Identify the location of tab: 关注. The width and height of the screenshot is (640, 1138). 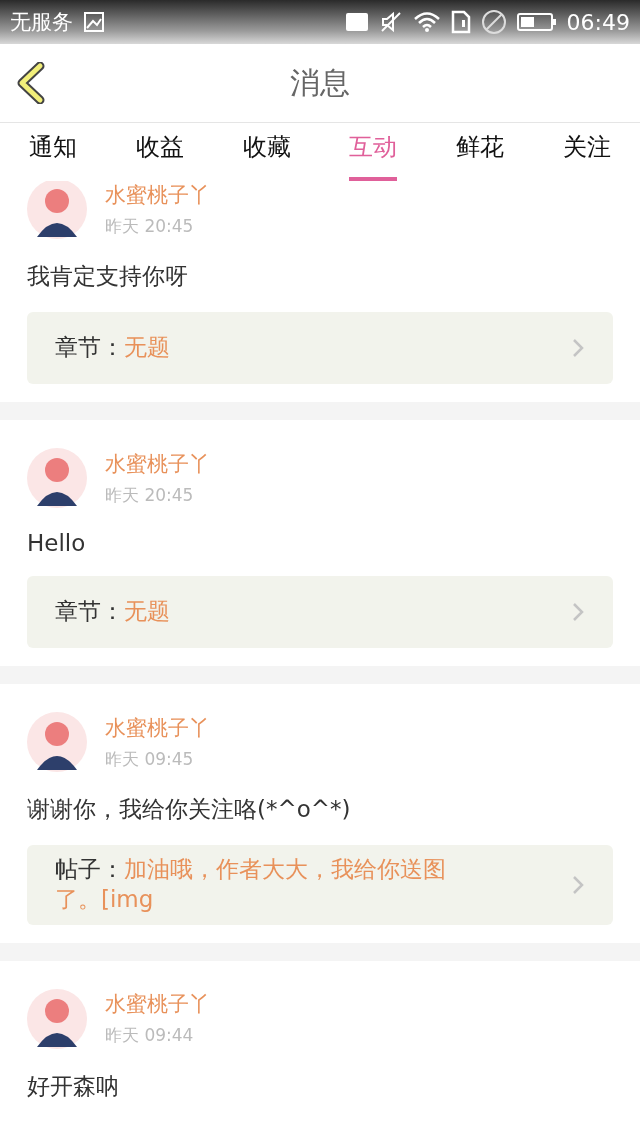
(586, 152).